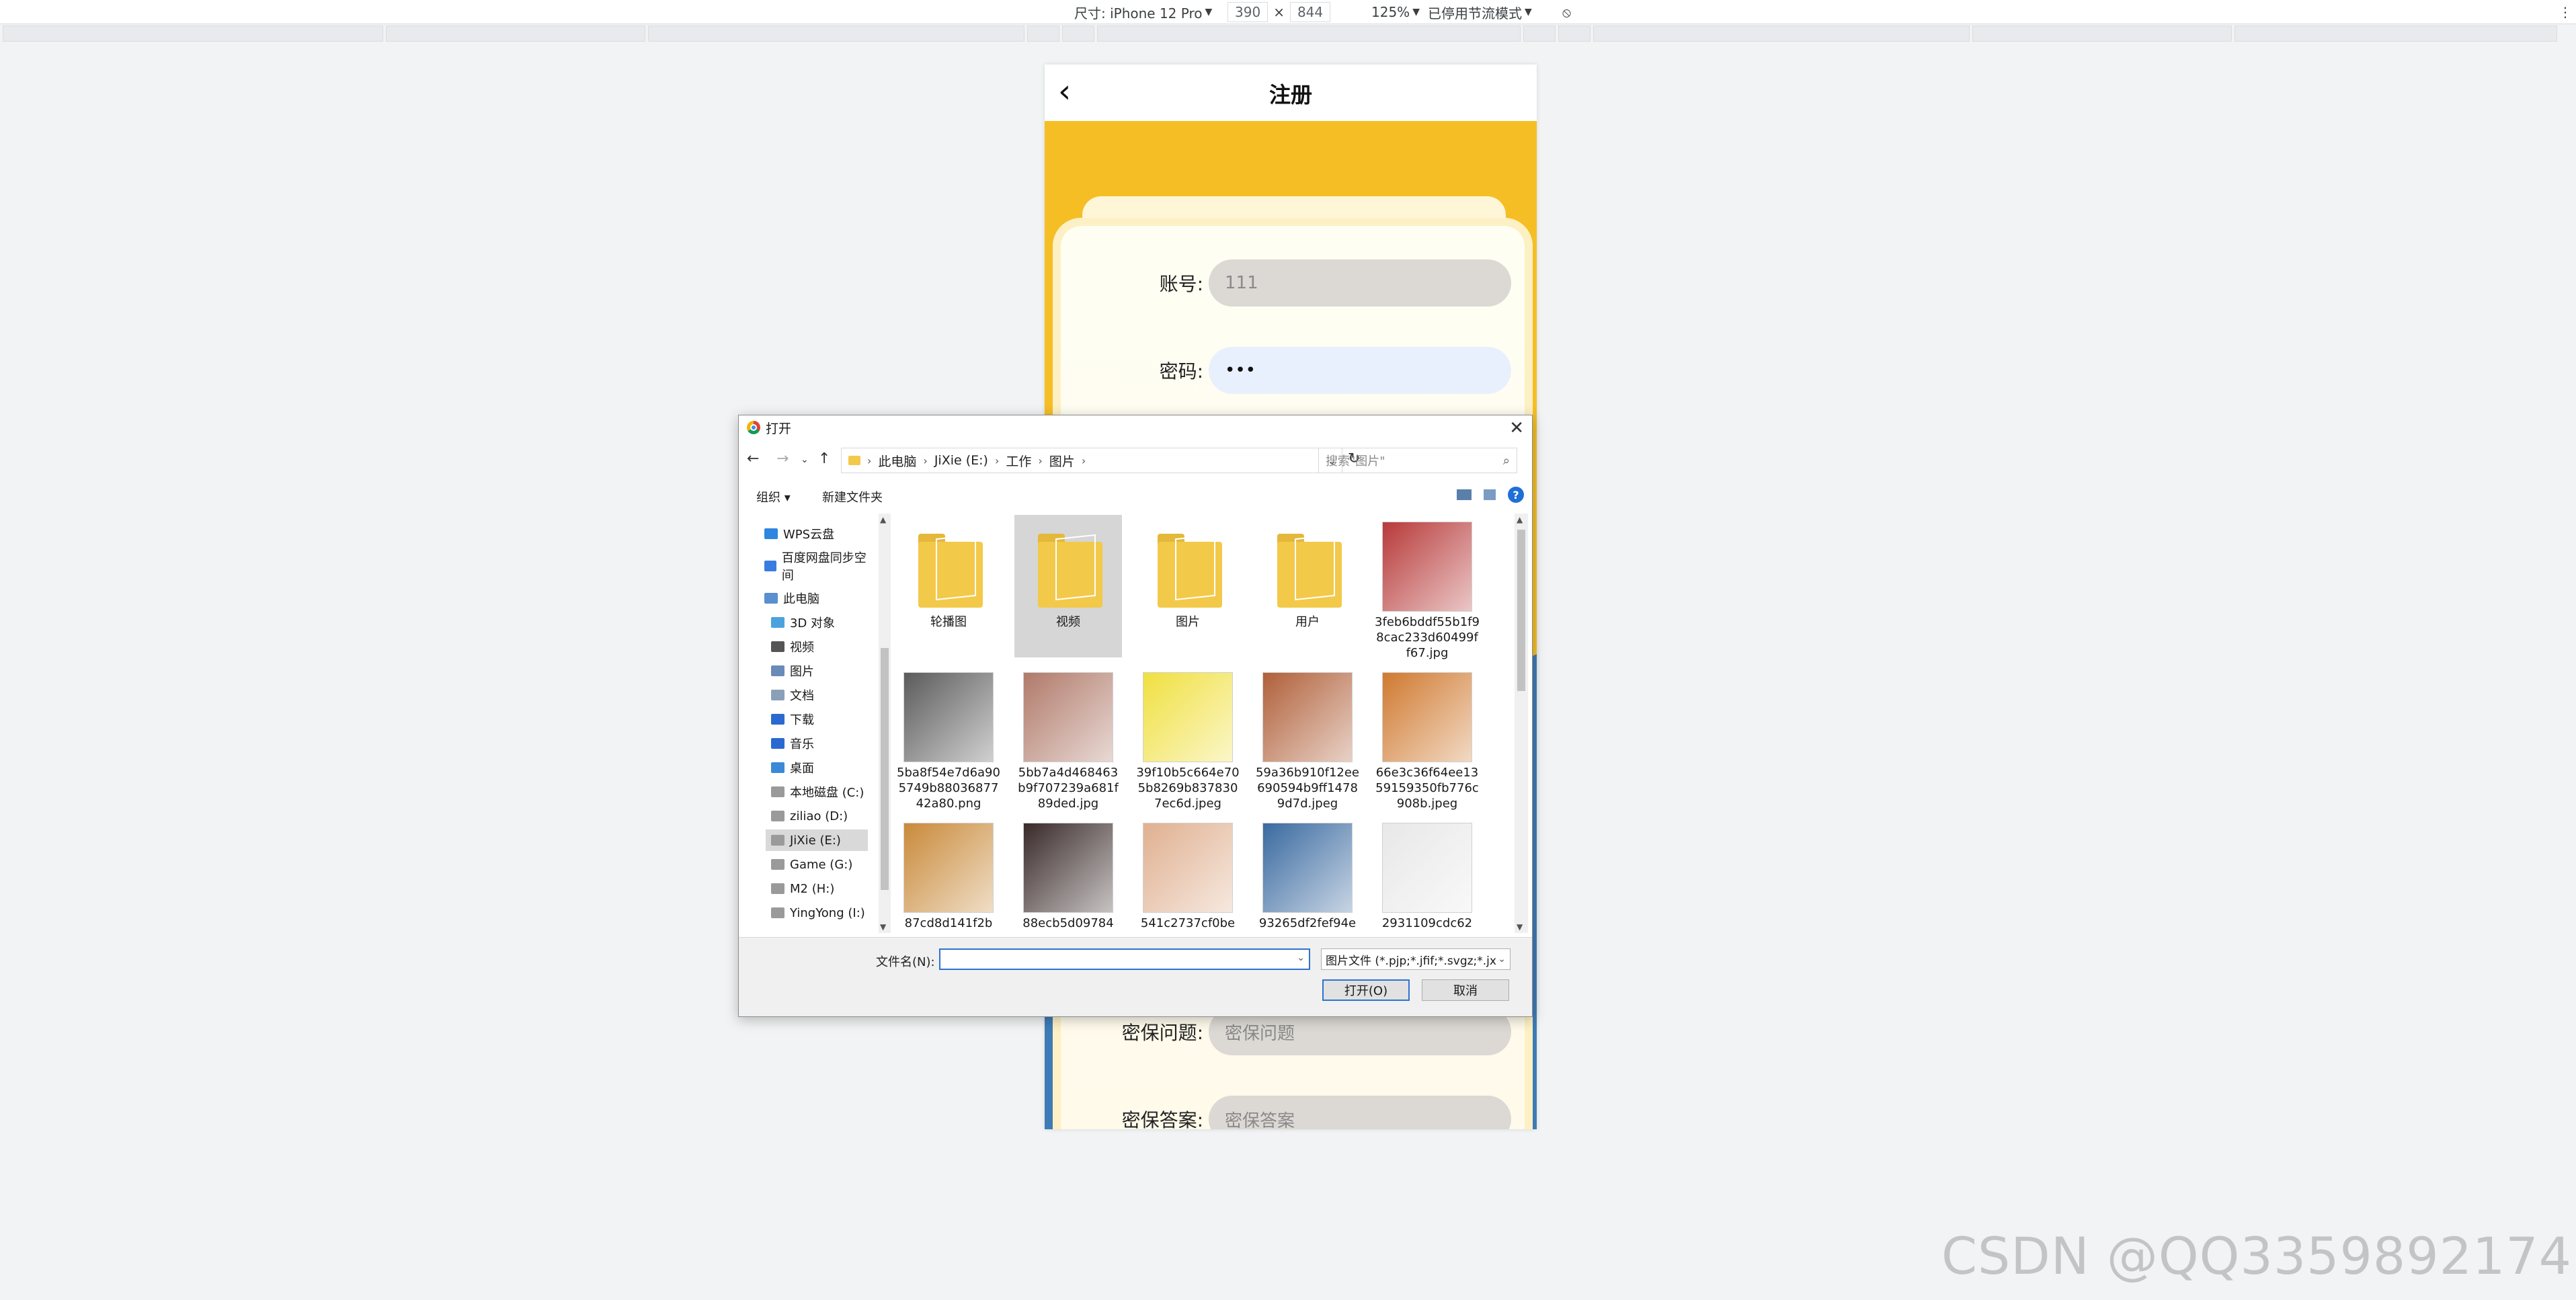  Describe the element at coordinates (1427, 738) in the screenshot. I see `file-item: 66e3c36f64ee1359159350fb776c908b.jpeg` at that location.